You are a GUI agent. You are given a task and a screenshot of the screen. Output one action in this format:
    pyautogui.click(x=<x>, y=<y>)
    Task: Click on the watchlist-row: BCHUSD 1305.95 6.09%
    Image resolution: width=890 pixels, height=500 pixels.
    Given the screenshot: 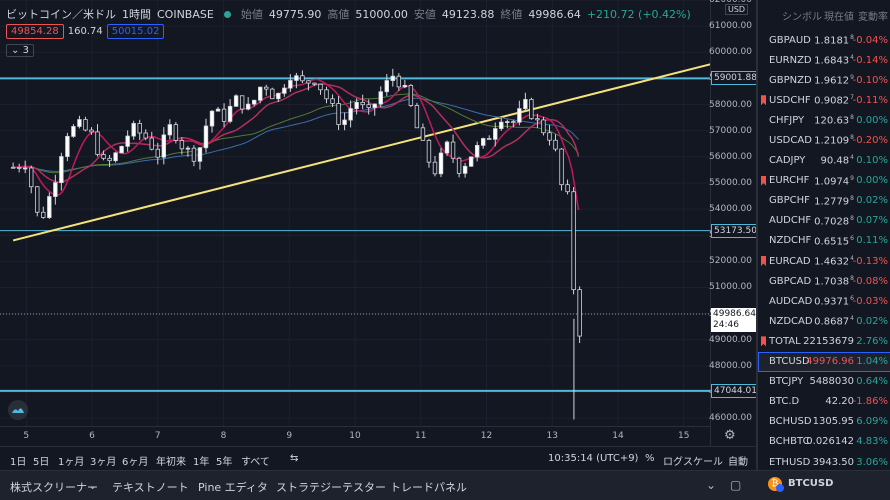 What is the action you would take?
    pyautogui.click(x=824, y=422)
    